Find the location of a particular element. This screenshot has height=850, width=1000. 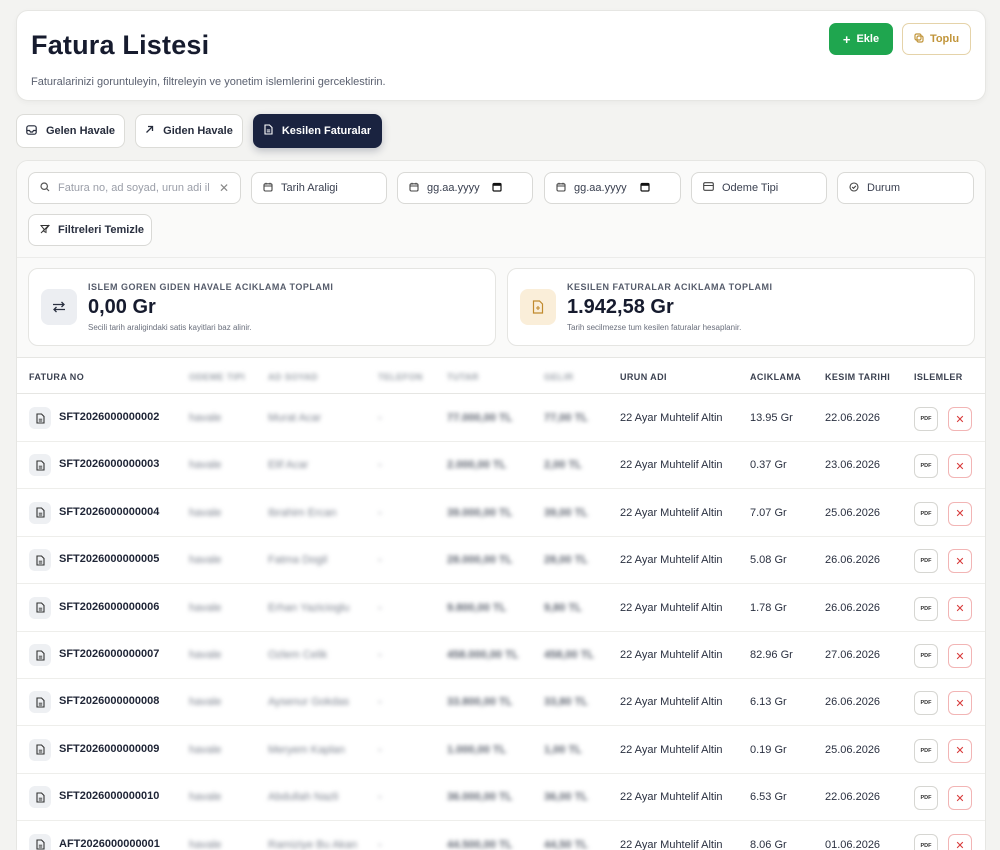

tab-giden-havale: Giden Havale is located at coordinates (189, 131).